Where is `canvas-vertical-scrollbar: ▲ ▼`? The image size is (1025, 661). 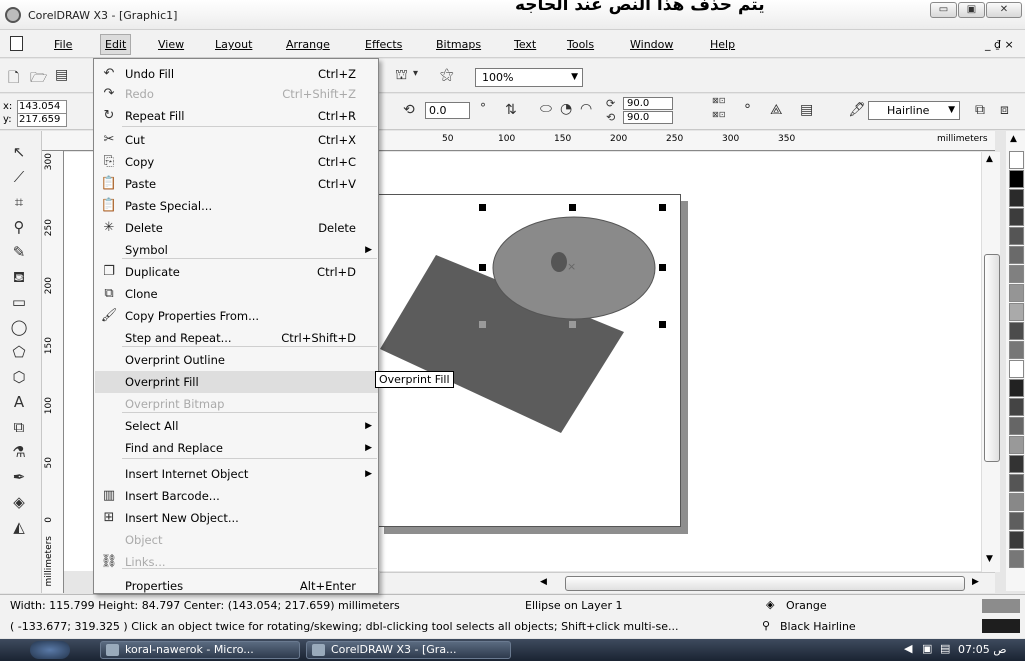
canvas-vertical-scrollbar: ▲ ▼ is located at coordinates (990, 362).